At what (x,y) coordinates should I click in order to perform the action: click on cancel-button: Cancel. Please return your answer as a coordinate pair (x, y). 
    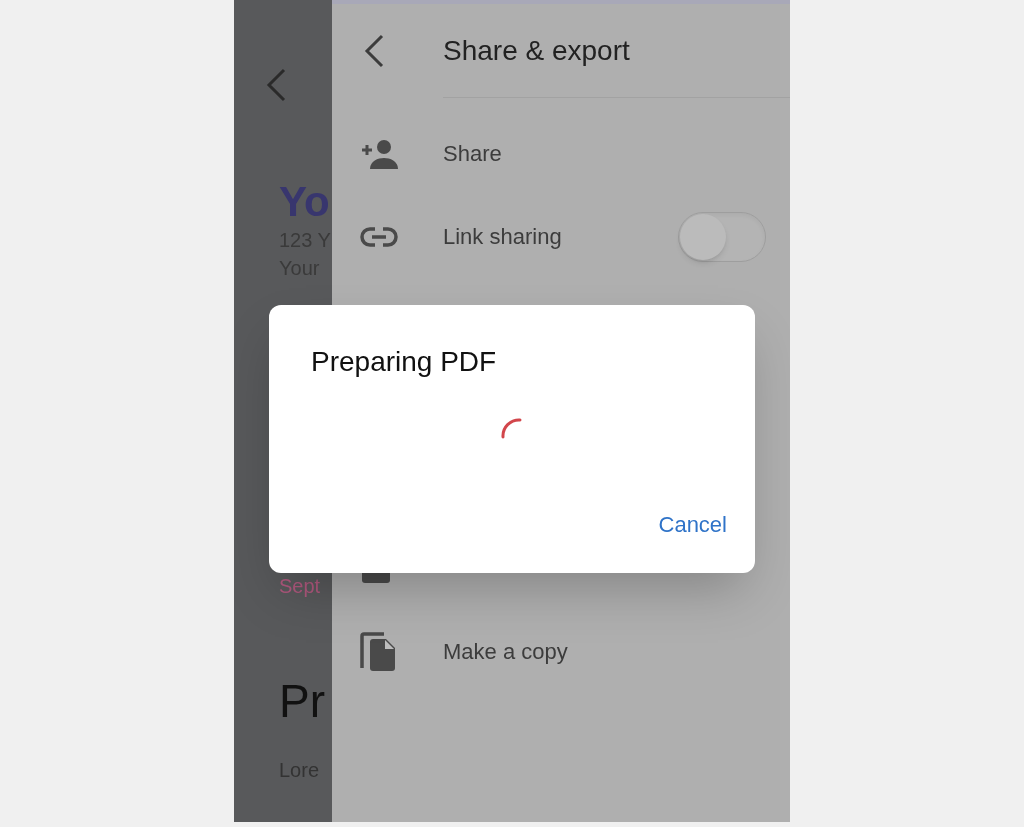
    Looking at the image, I should click on (692, 524).